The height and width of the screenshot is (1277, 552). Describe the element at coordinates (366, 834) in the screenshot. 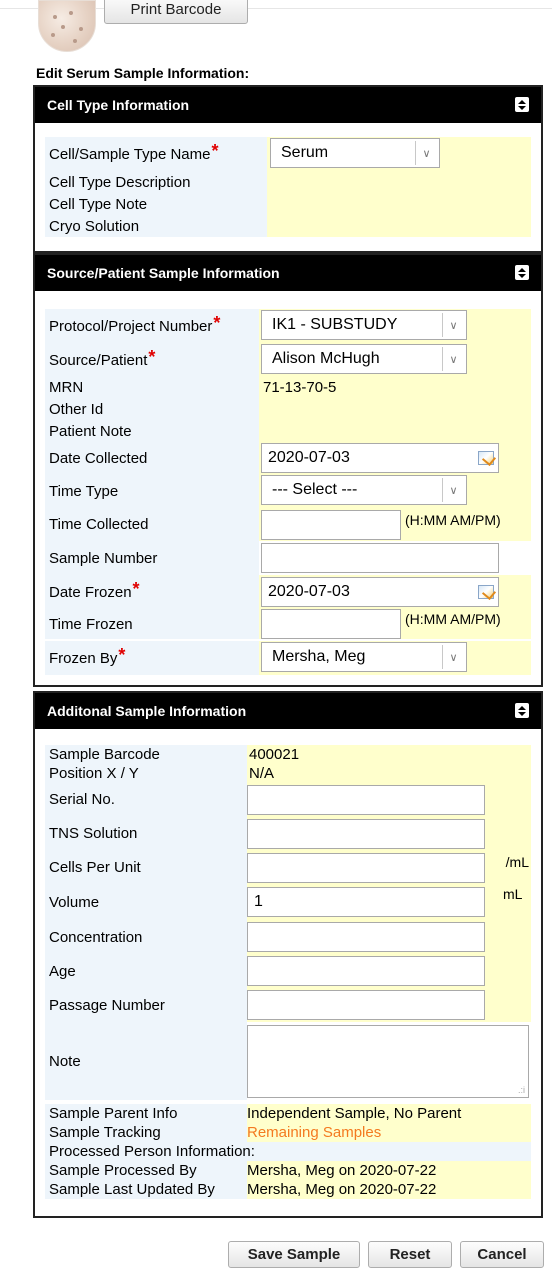

I see `tns-solution-input` at that location.